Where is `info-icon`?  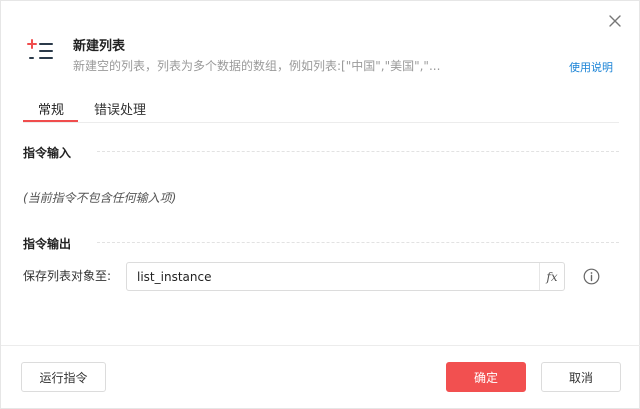 info-icon is located at coordinates (591, 276).